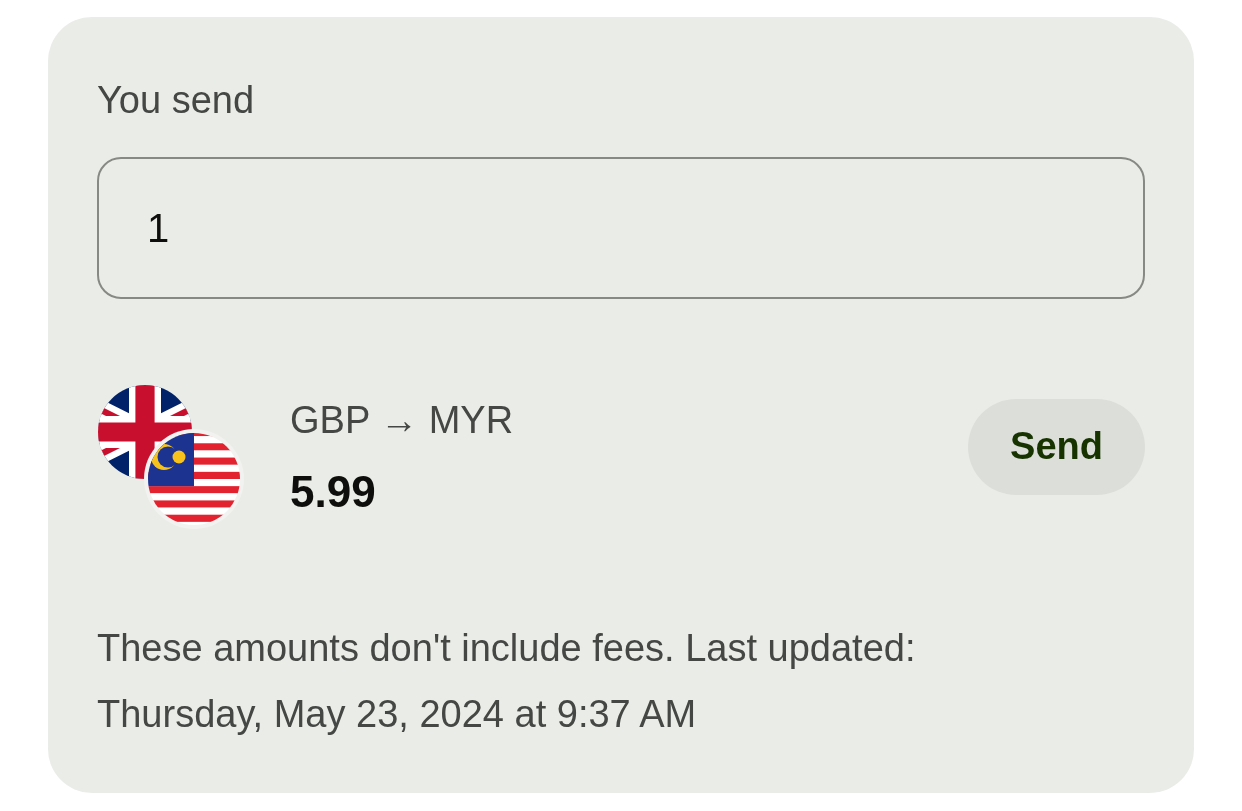  I want to click on send-label: You send, so click(176, 100).